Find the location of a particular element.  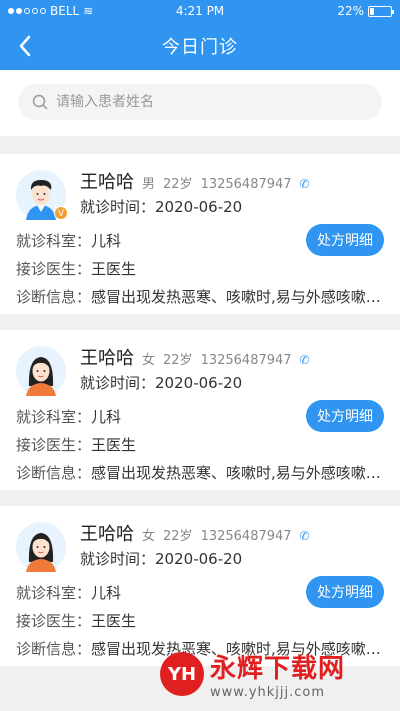

battery-fill is located at coordinates (372, 11).